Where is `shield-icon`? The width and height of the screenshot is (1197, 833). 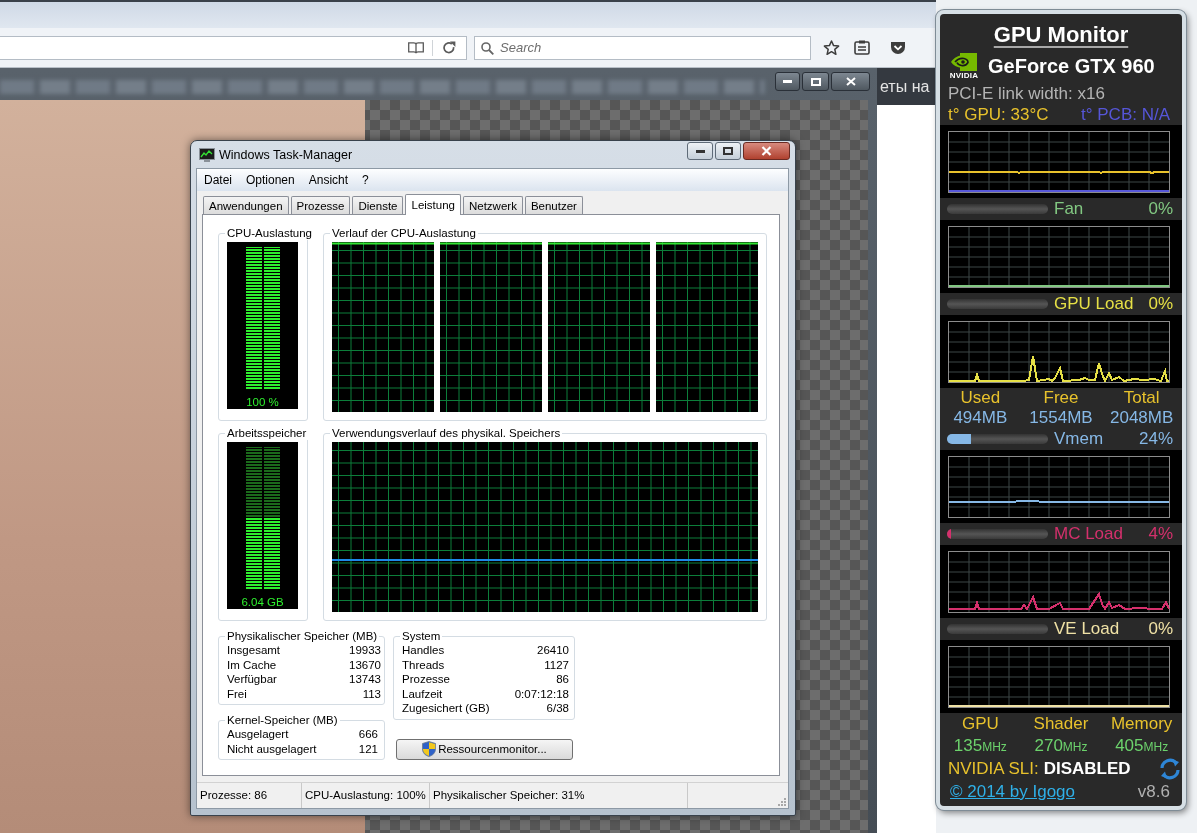 shield-icon is located at coordinates (429, 749).